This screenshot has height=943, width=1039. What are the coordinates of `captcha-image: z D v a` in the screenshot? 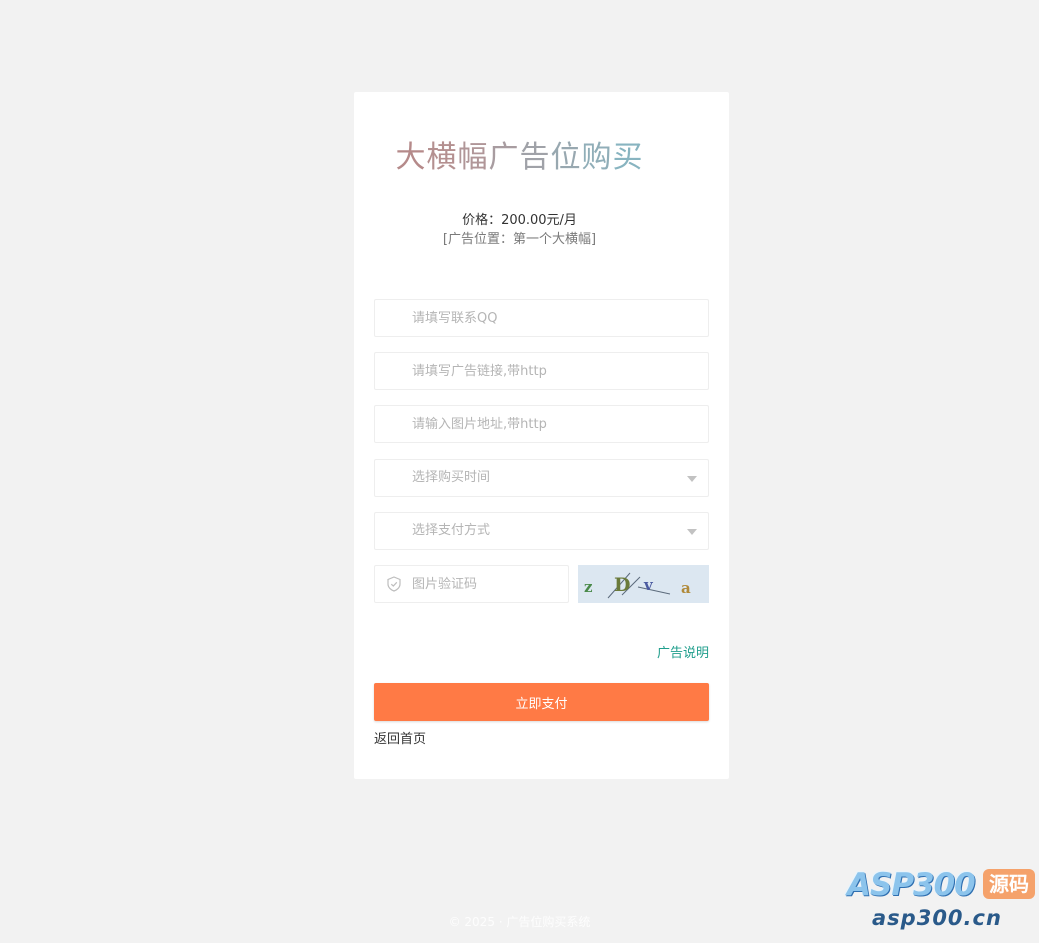 It's located at (643, 584).